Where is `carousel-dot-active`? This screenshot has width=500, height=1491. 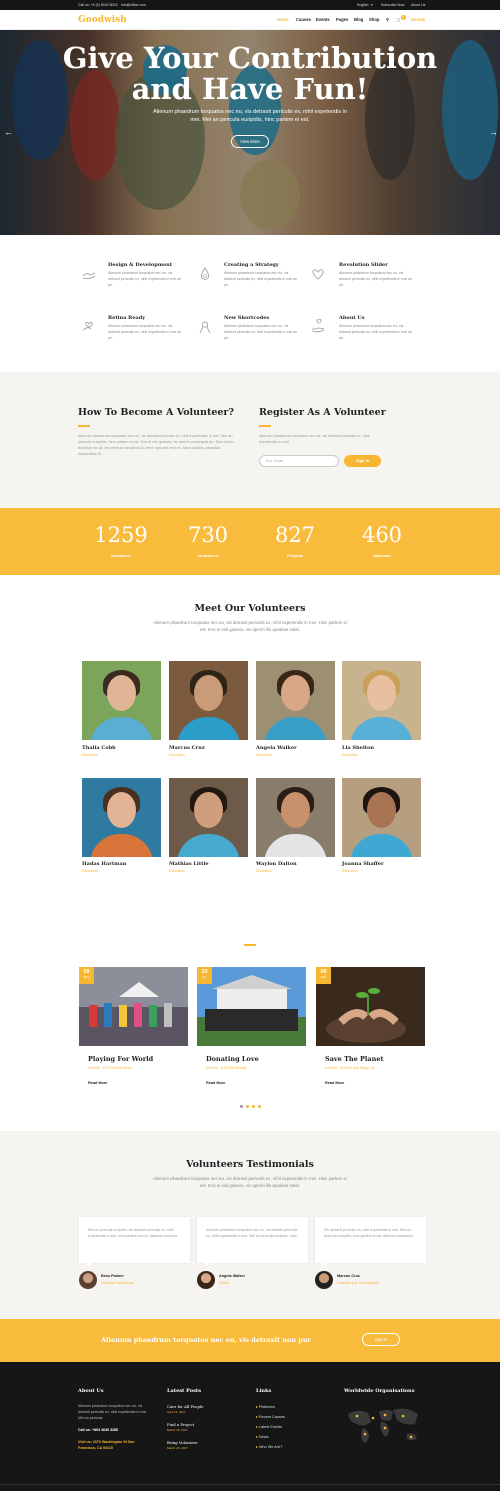
carousel-dot-active is located at coordinates (241, 1106).